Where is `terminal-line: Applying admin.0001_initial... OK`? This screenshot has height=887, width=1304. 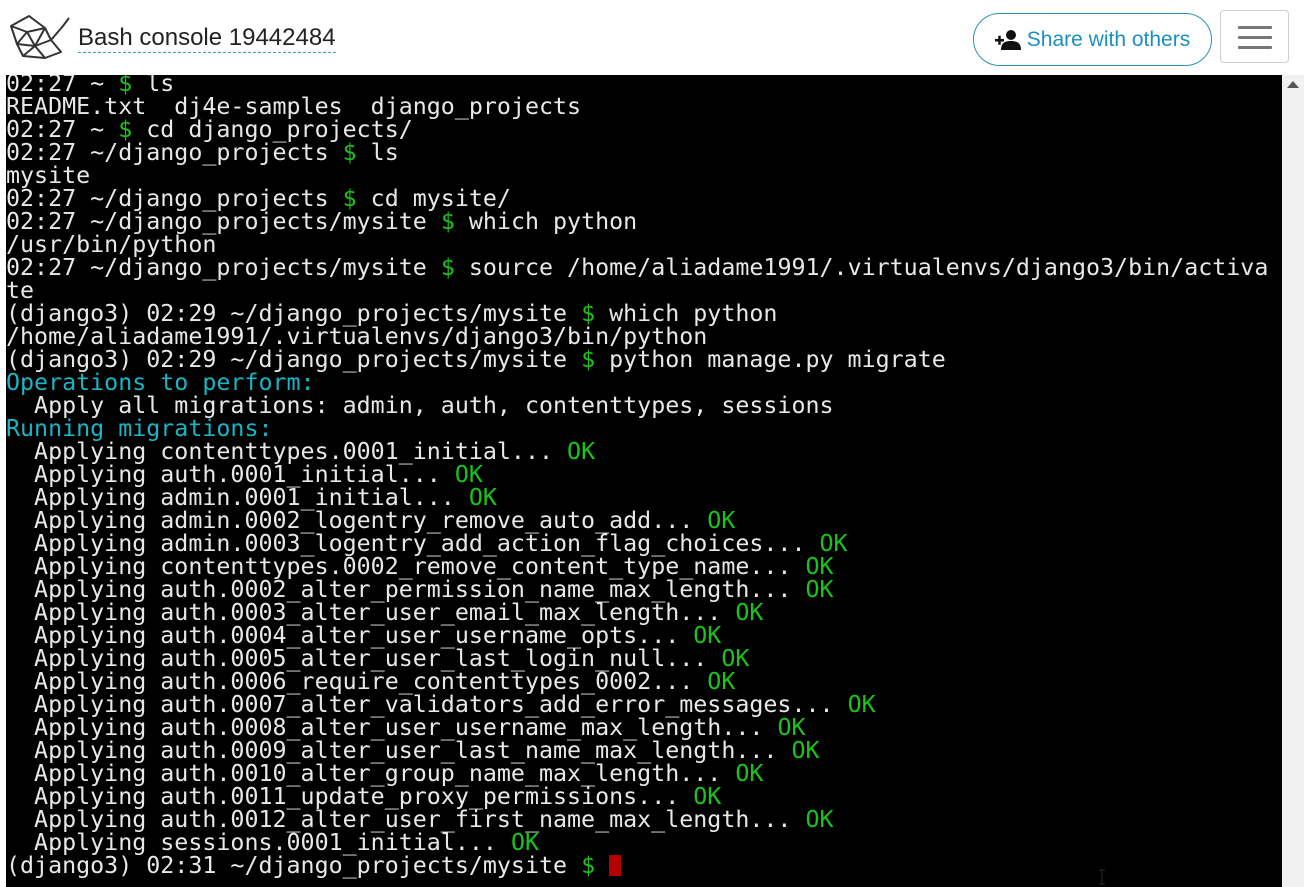
terminal-line: Applying admin.0001_initial... OK is located at coordinates (637, 497).